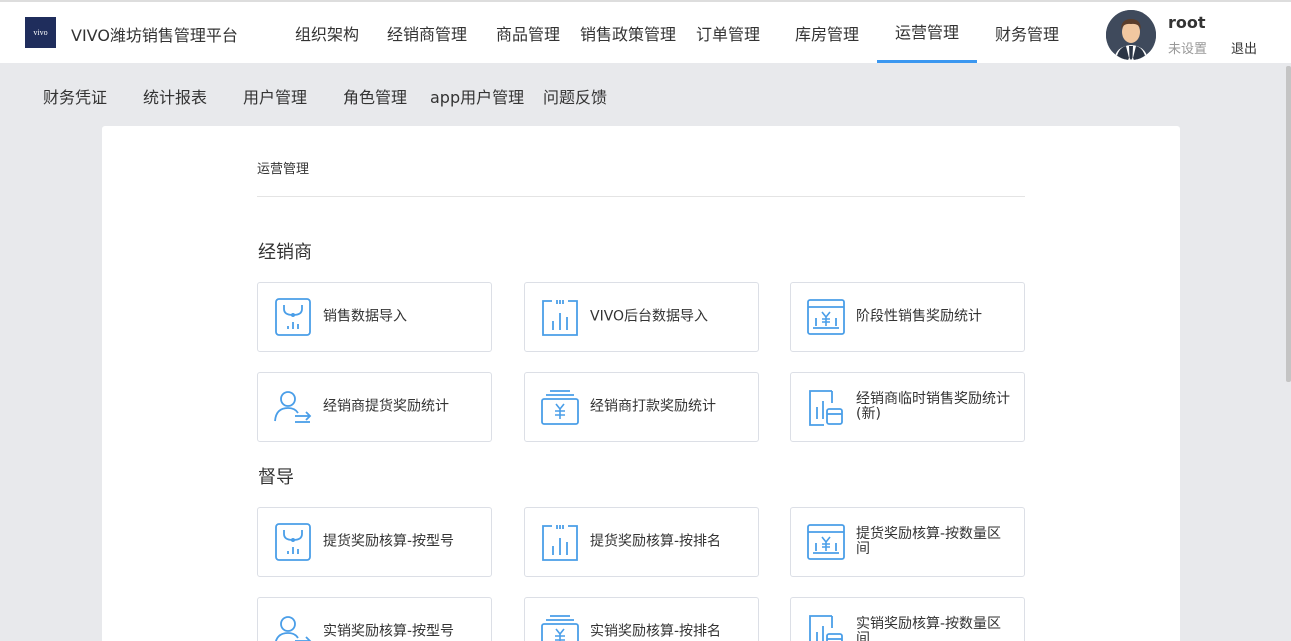 This screenshot has height=641, width=1291. What do you see at coordinates (641, 196) in the screenshot?
I see `divider` at bounding box center [641, 196].